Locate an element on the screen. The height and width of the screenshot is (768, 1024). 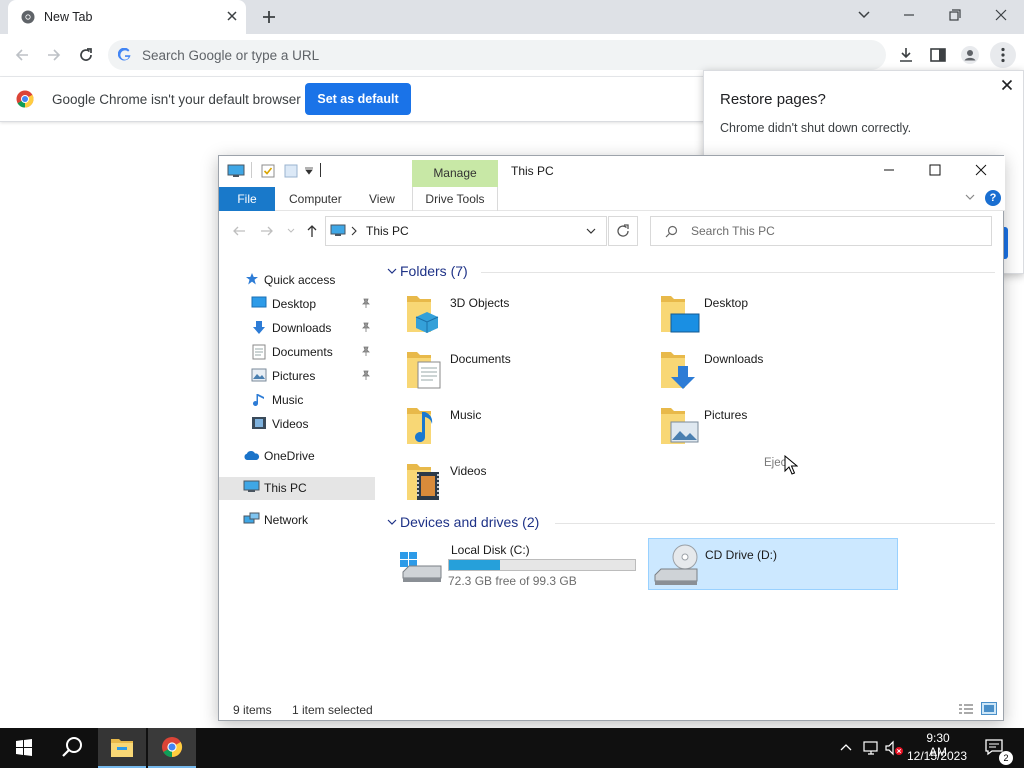
explorer-minimize-icon is located at coordinates (889, 170).